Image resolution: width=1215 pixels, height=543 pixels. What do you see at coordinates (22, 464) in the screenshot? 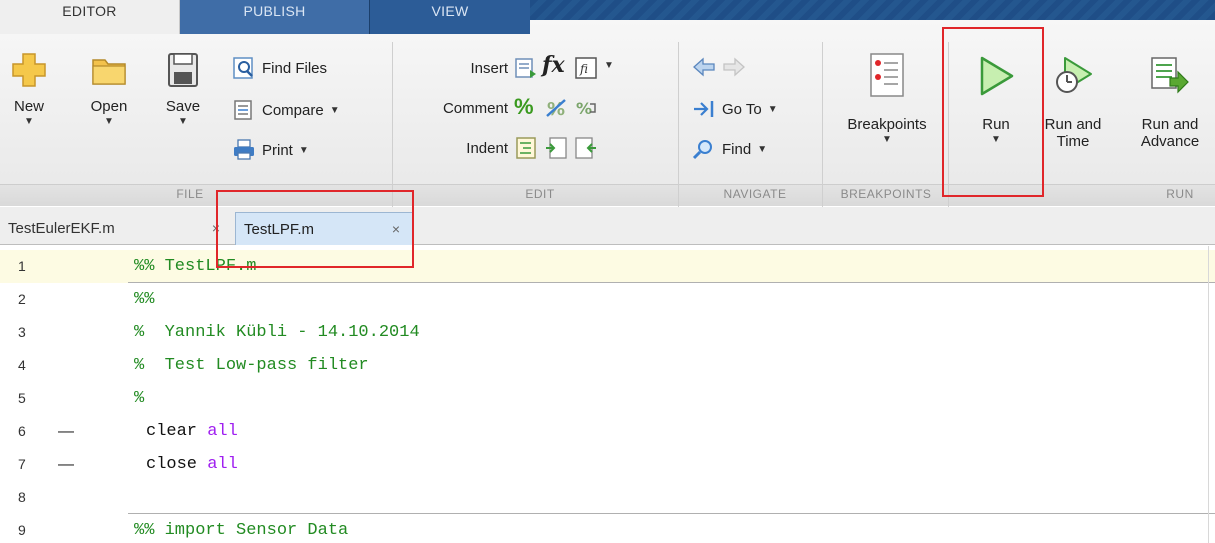
I see `line-number: 7` at bounding box center [22, 464].